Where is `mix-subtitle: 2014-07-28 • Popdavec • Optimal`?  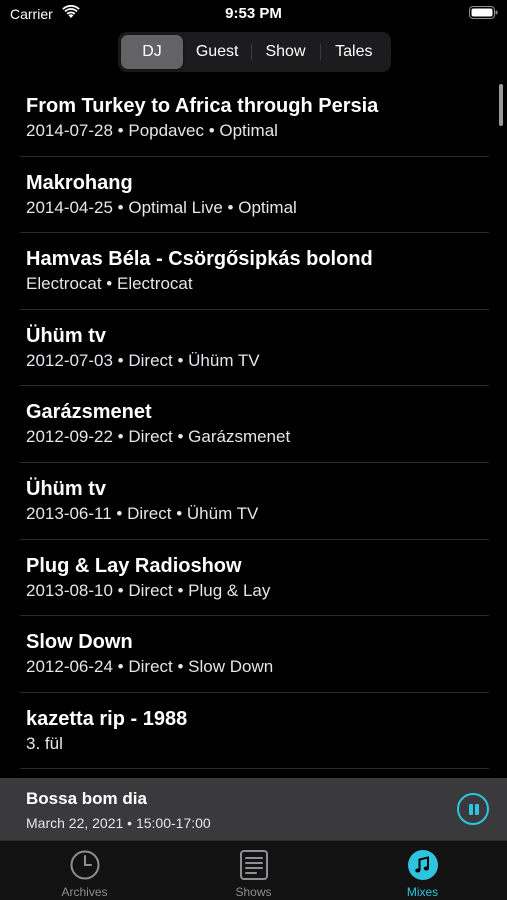
mix-subtitle: 2014-07-28 • Popdavec • Optimal is located at coordinates (152, 130).